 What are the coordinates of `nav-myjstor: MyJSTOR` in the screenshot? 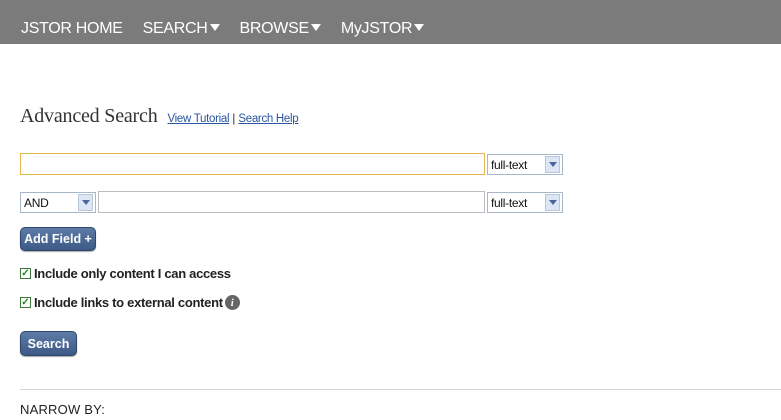 It's located at (382, 28).